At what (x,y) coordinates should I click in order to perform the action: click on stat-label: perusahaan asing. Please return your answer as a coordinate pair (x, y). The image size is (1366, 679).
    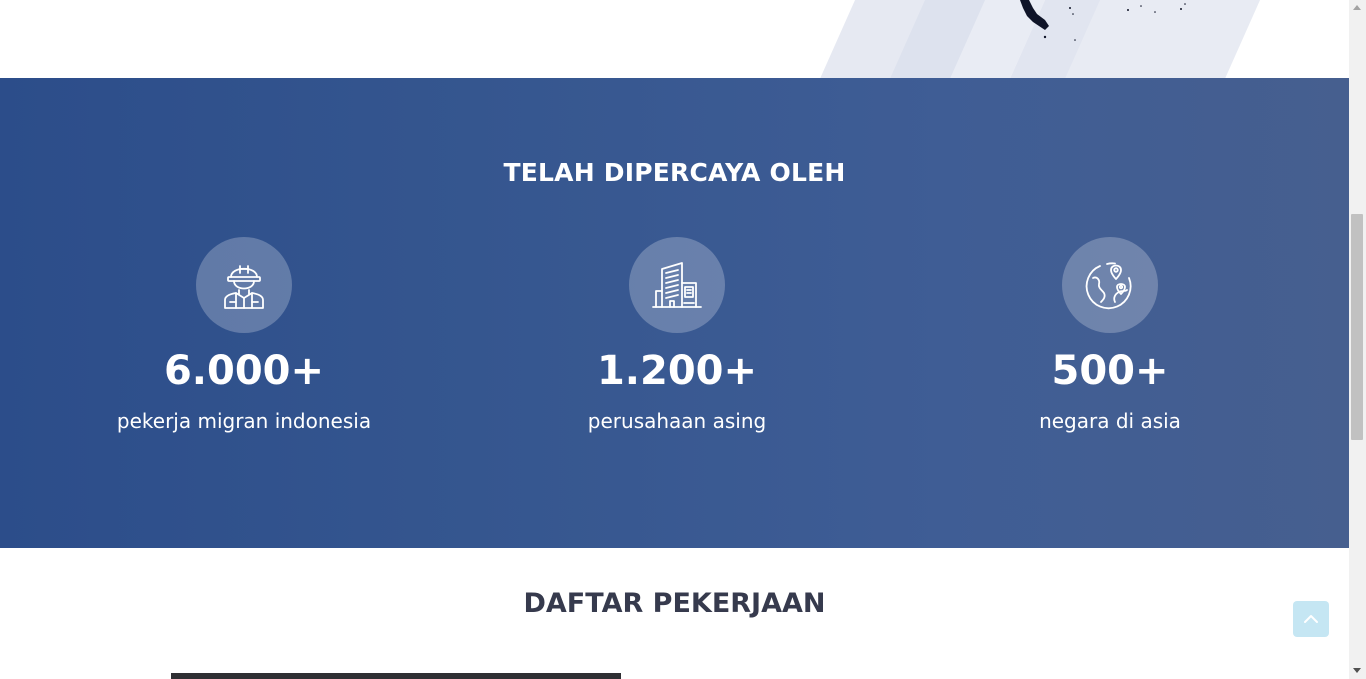
    Looking at the image, I should click on (677, 421).